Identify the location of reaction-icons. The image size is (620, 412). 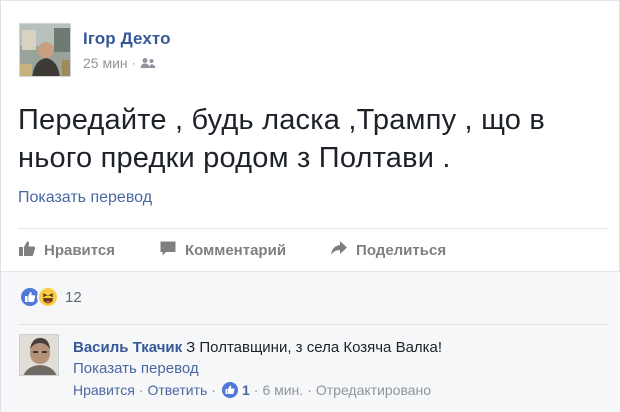
(42, 297).